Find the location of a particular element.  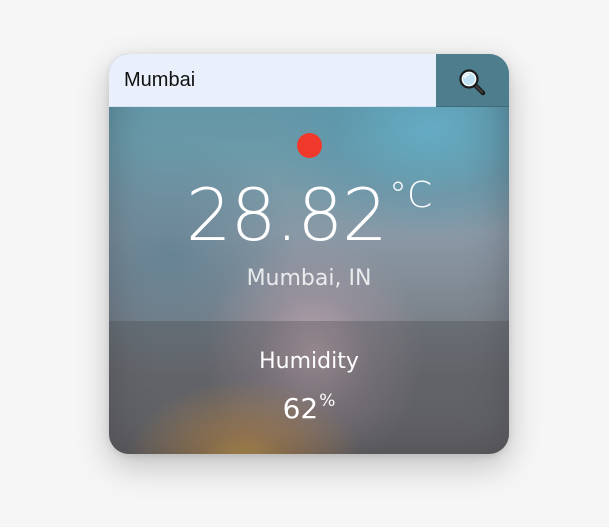

search-bar is located at coordinates (309, 80).